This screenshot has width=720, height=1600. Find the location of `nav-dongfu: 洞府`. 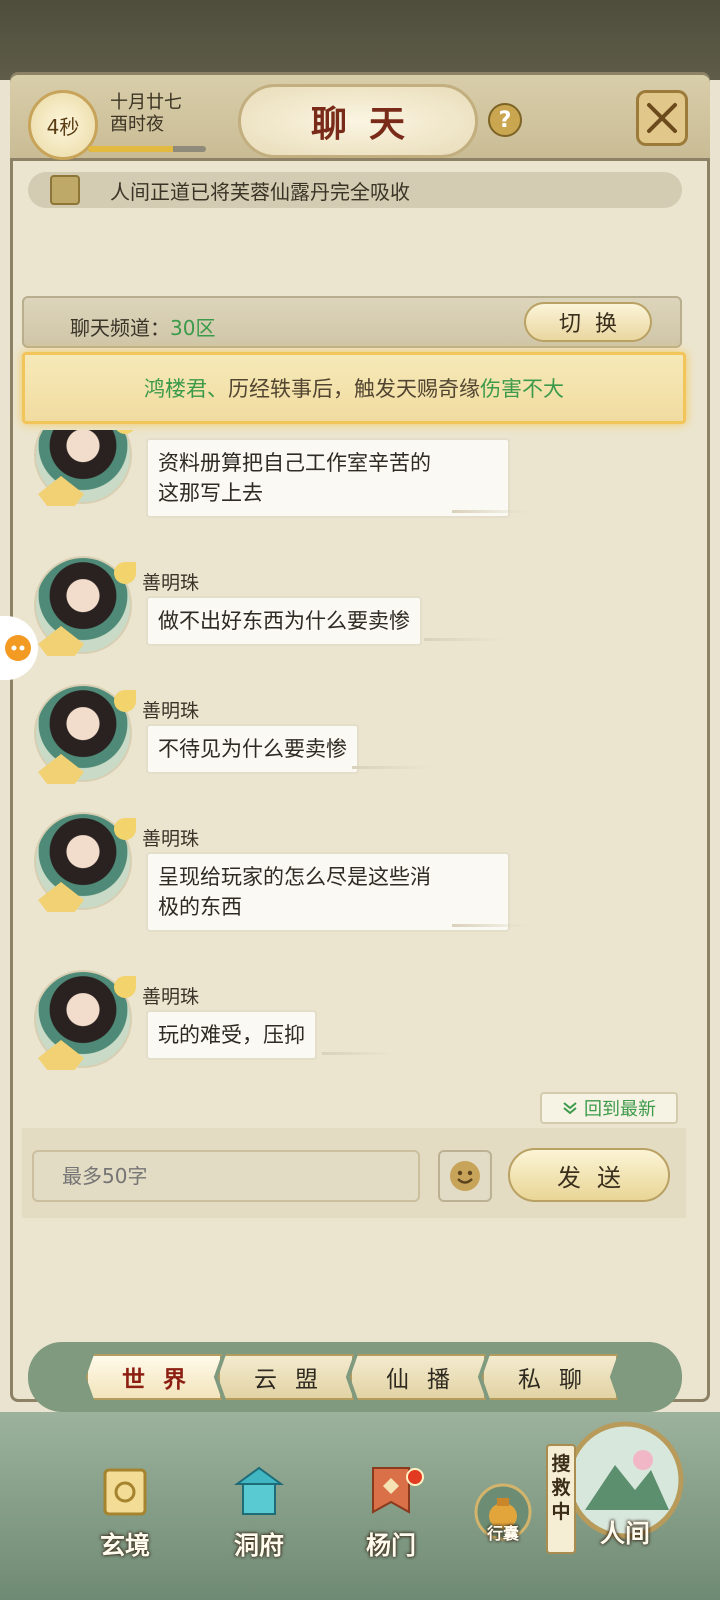

nav-dongfu: 洞府 is located at coordinates (259, 1512).